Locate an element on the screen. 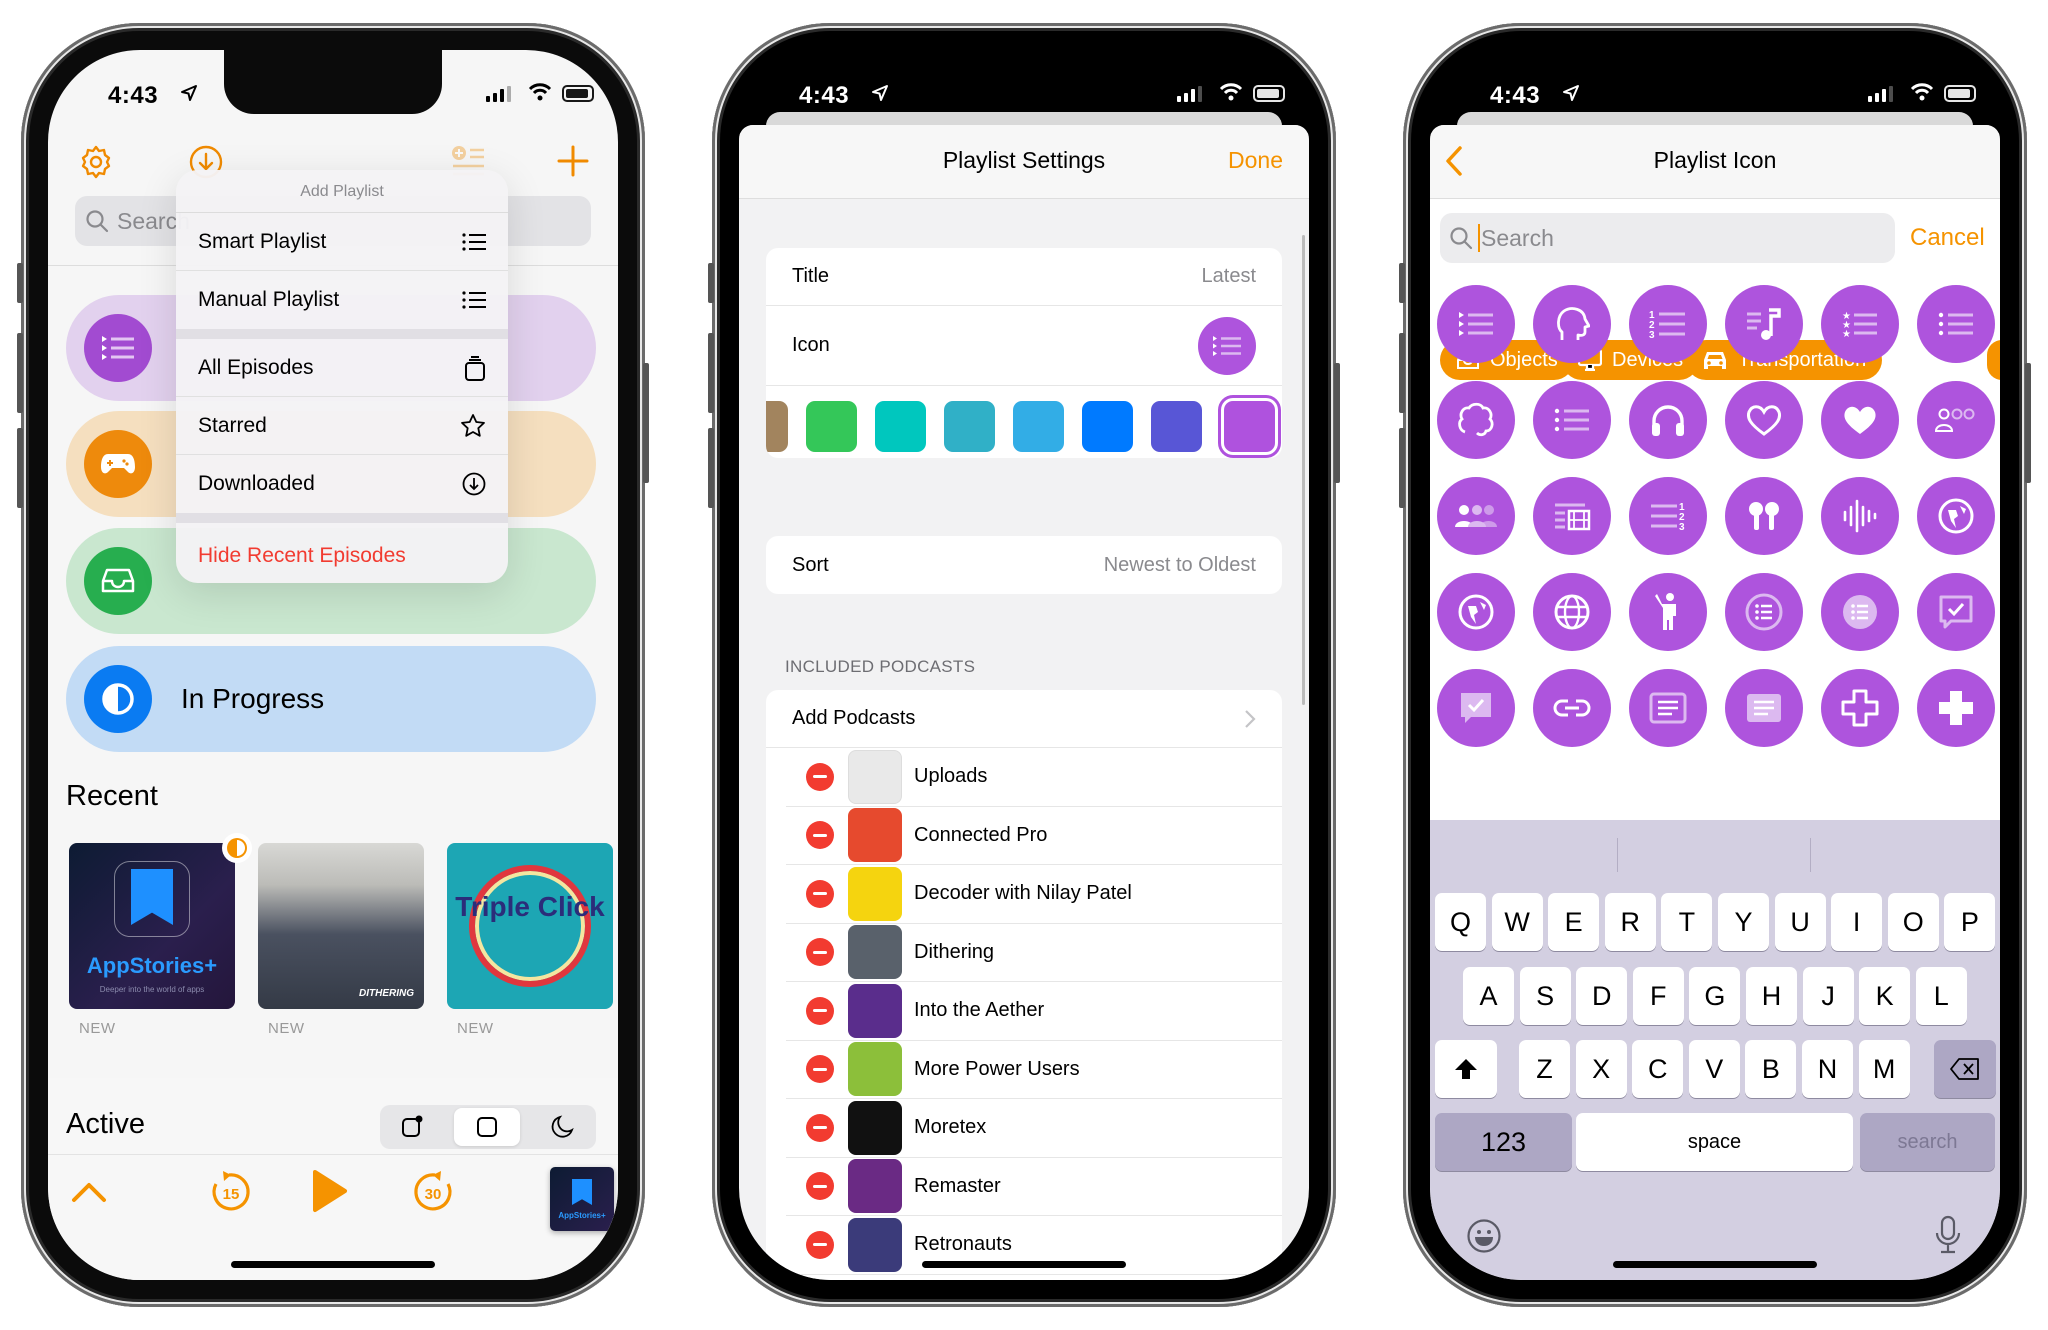 This screenshot has height=1330, width=2048. key-m: M is located at coordinates (1884, 1069).